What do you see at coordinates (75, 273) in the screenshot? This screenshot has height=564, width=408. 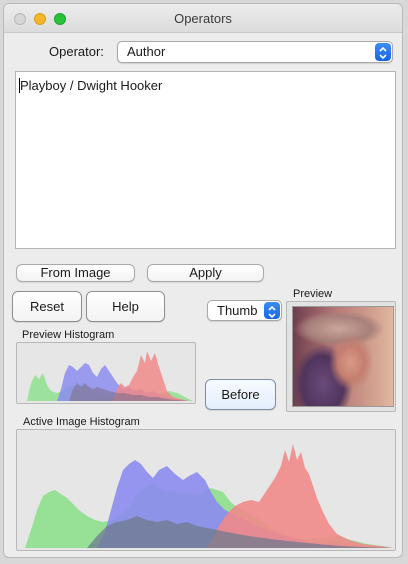 I see `from-image-button: From Image` at bounding box center [75, 273].